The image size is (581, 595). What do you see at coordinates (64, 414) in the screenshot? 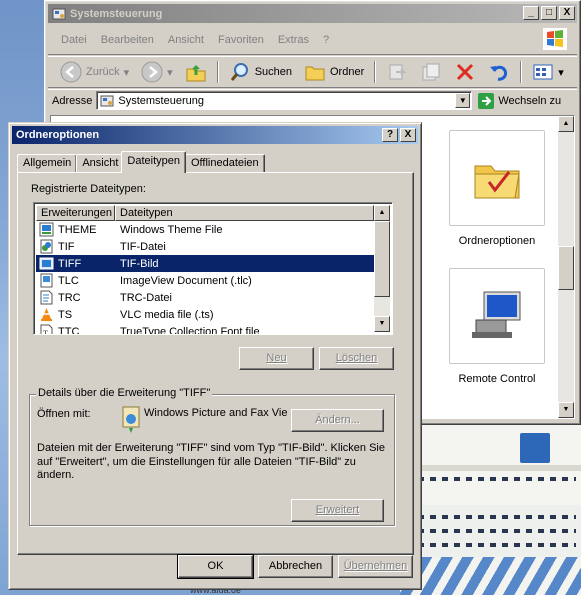
I see `open-with-label: Öffnen mit:` at bounding box center [64, 414].